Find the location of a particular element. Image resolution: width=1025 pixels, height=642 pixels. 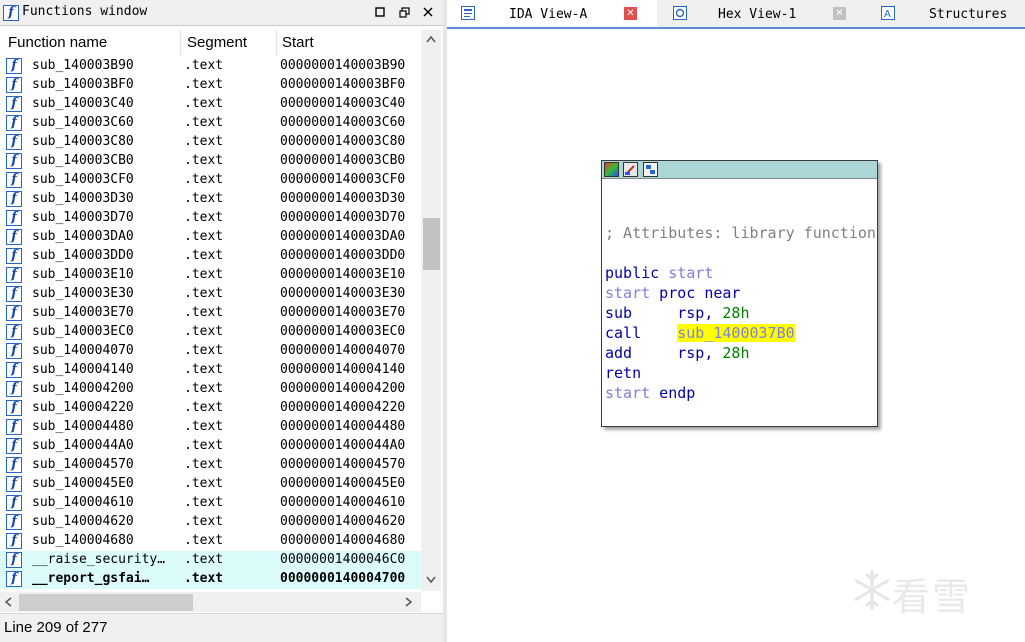

snowflake-icon is located at coordinates (872, 590).